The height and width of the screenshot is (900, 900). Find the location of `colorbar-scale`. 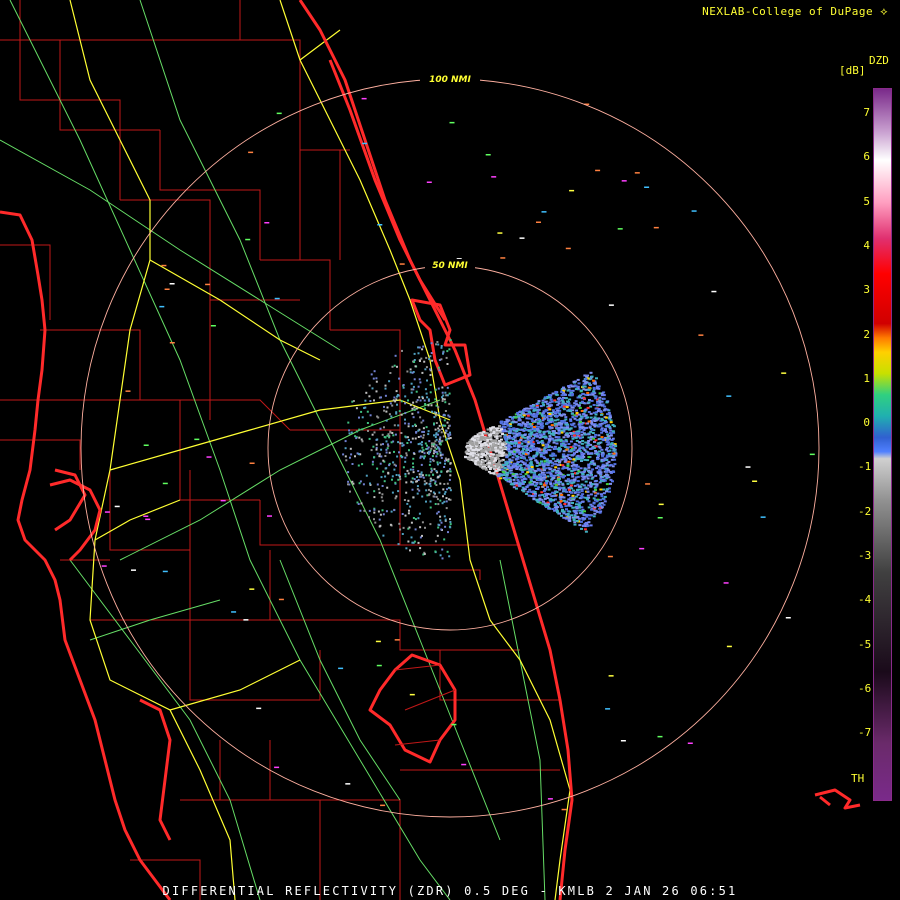

colorbar-scale is located at coordinates (882, 444).